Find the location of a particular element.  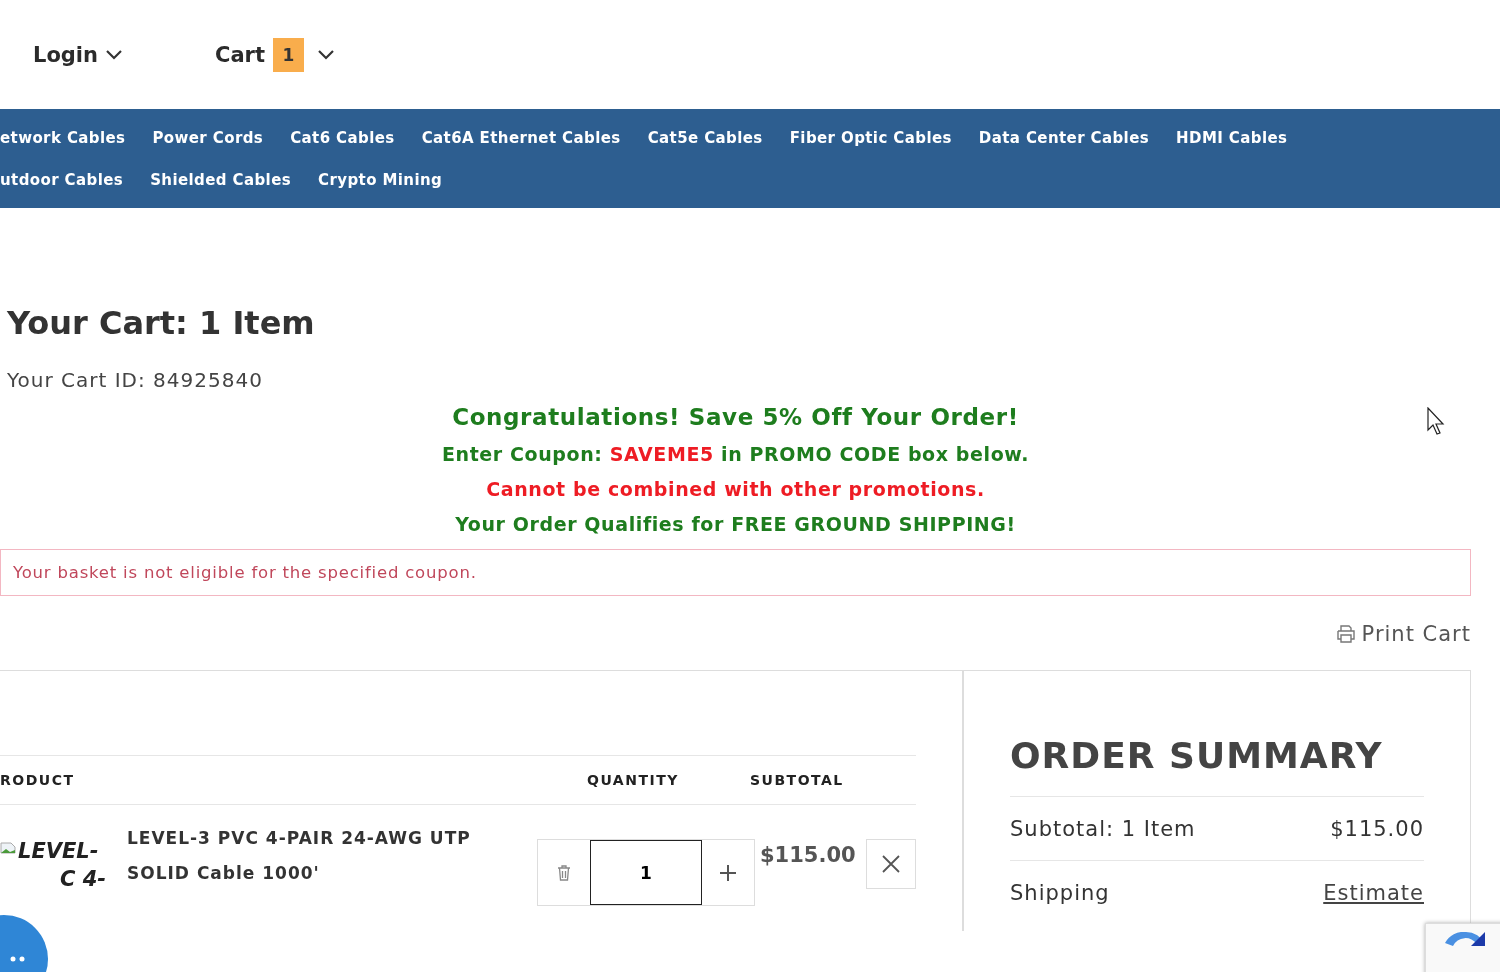

nav-link: Cat6A Ethernet Cables is located at coordinates (521, 137).